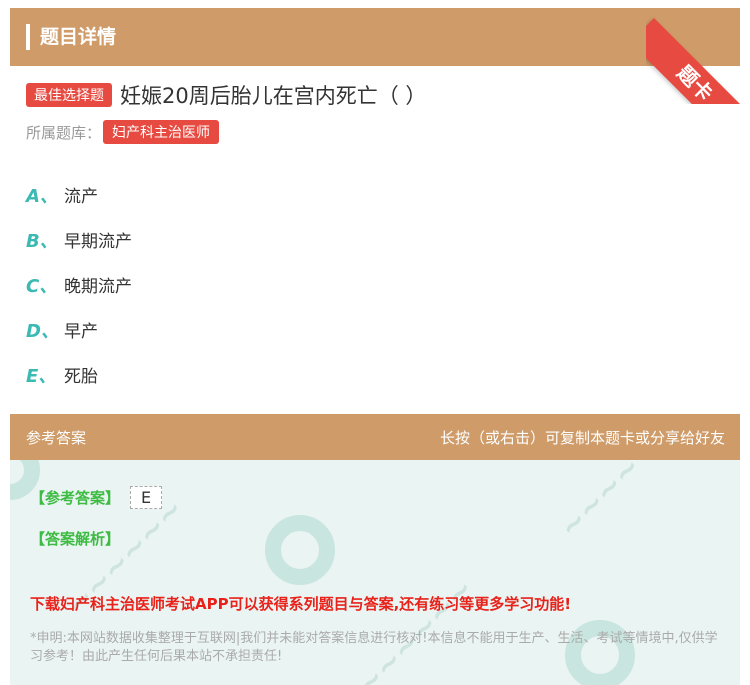 This screenshot has height=685, width=750. Describe the element at coordinates (98, 287) in the screenshot. I see `option-text: 晚期流产` at that location.